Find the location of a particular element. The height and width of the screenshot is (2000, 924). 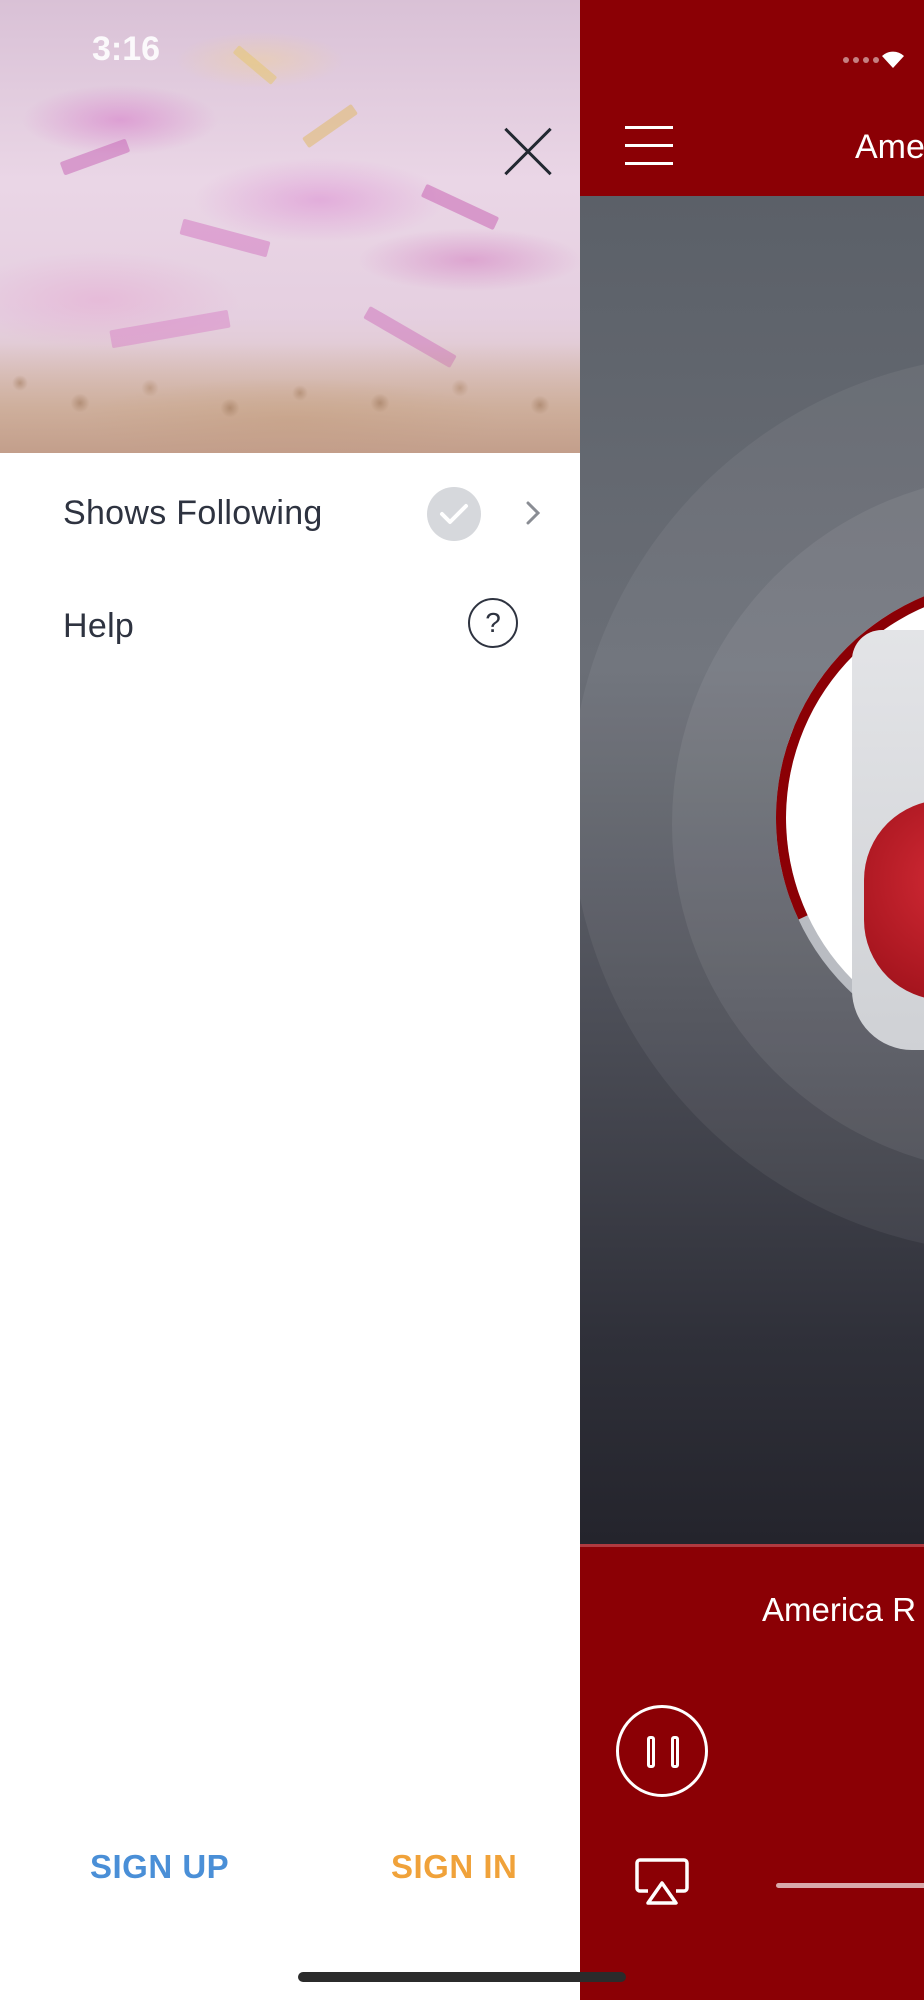

player-controls: America R is located at coordinates (752, 1772).